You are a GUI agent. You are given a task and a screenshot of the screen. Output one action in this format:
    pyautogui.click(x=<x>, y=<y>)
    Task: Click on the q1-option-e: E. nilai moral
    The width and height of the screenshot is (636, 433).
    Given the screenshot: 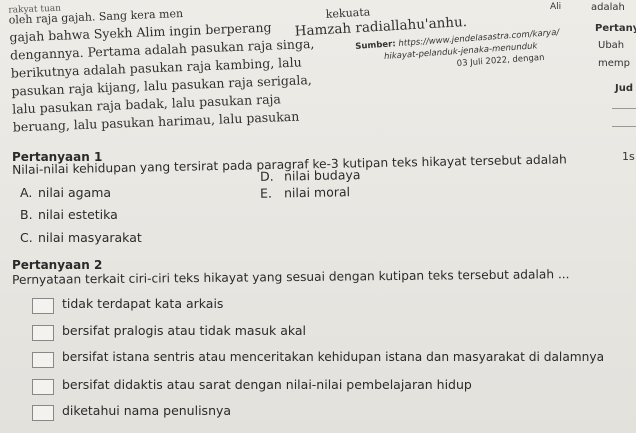 What is the action you would take?
    pyautogui.click(x=305, y=192)
    